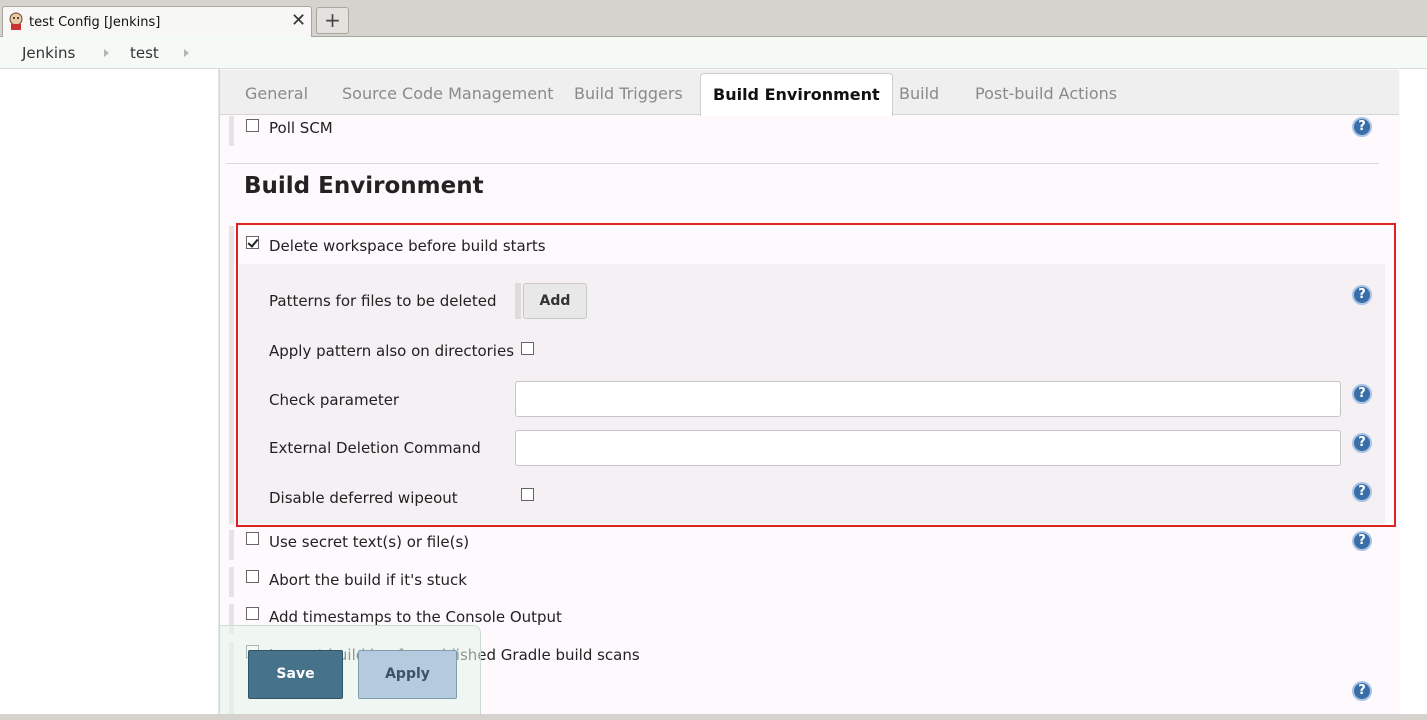 Image resolution: width=1427 pixels, height=720 pixels. I want to click on poll-scm-checkbox, so click(252, 125).